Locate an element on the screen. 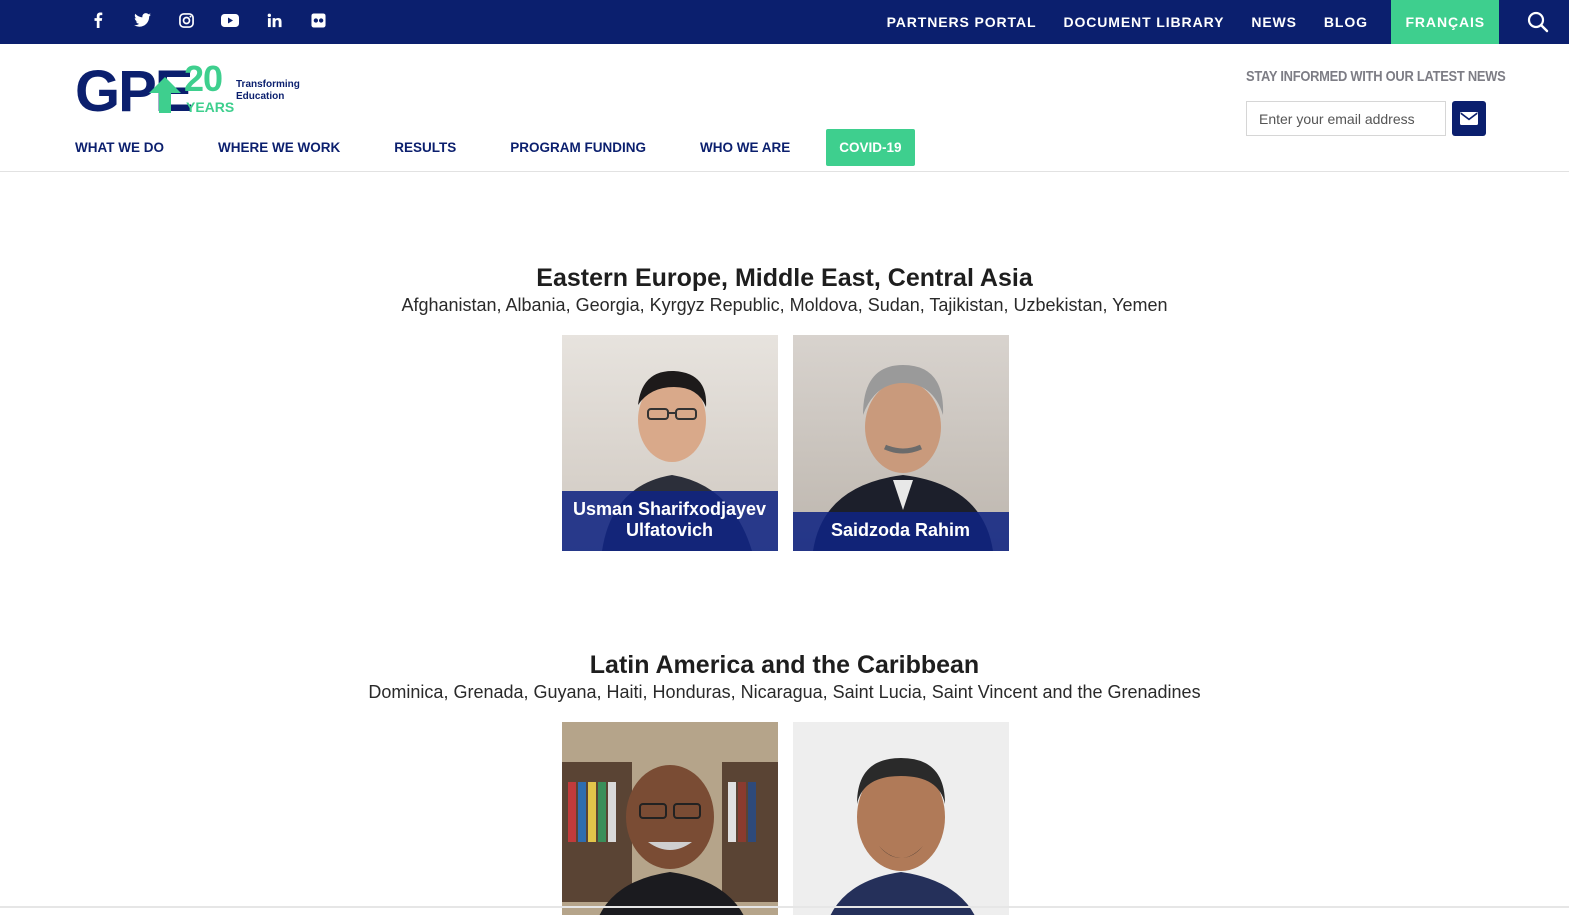  person-card: Usman Sharifxodjayev Ulfatovich is located at coordinates (669, 443).